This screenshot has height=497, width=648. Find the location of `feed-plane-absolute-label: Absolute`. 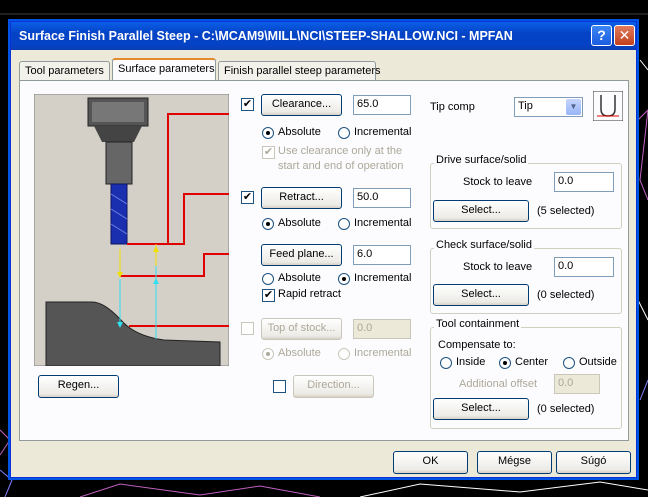

feed-plane-absolute-label: Absolute is located at coordinates (299, 278).